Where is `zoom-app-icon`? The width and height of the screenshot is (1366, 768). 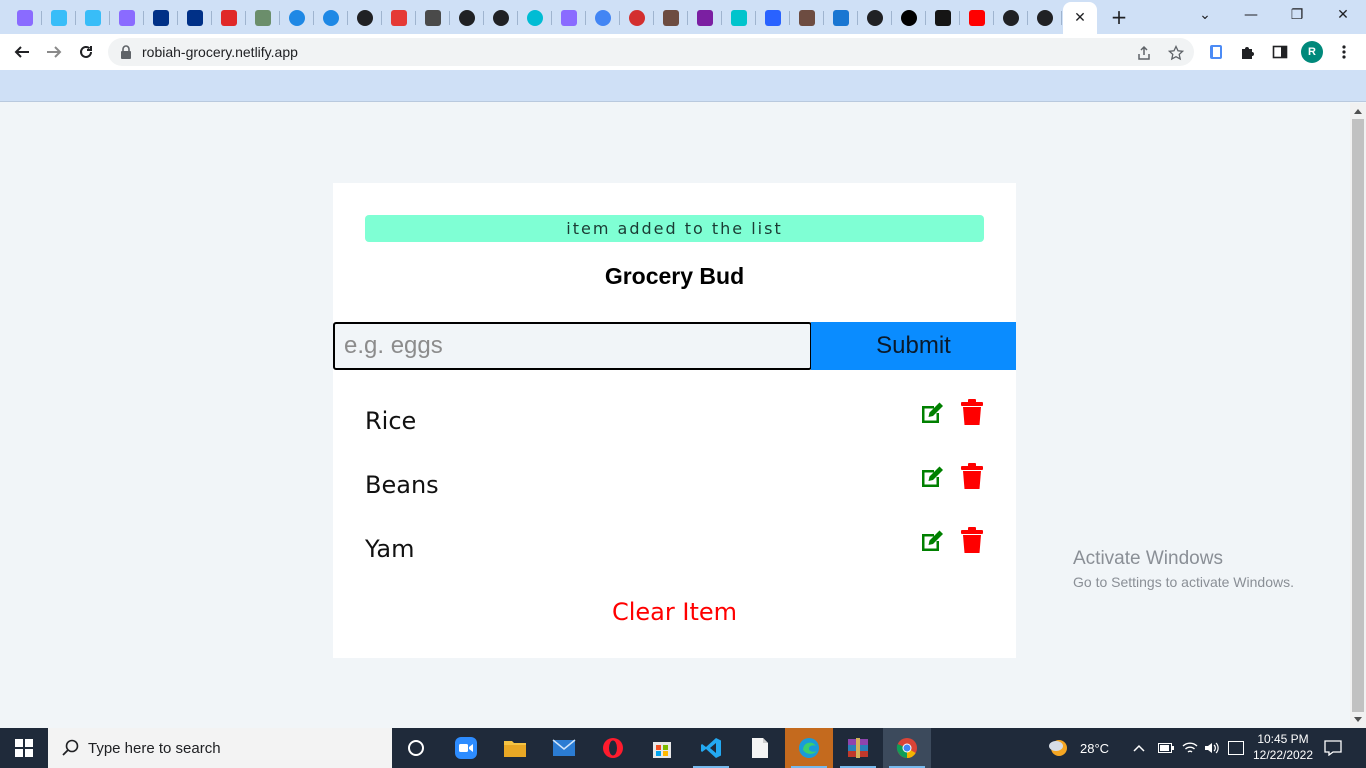 zoom-app-icon is located at coordinates (466, 748).